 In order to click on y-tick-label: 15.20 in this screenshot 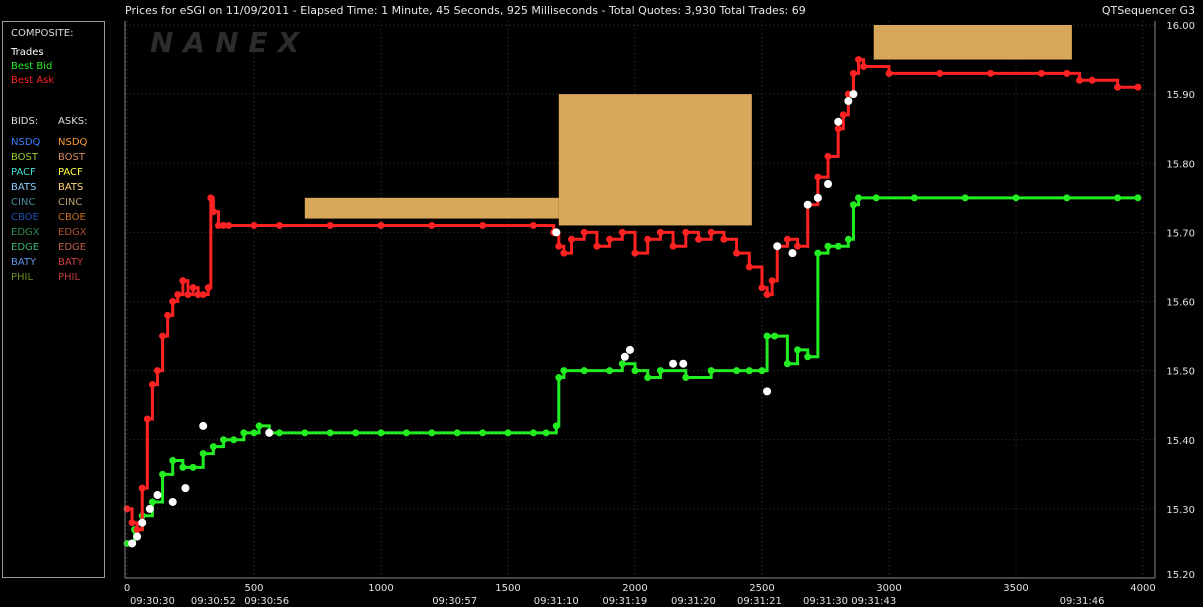, I will do `click(1180, 575)`.